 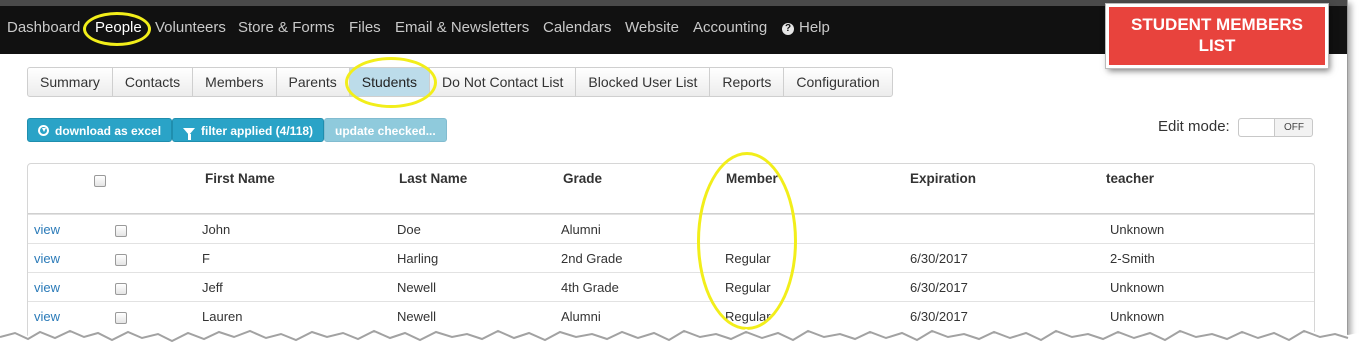 What do you see at coordinates (1132, 258) in the screenshot?
I see `cell-teacher: 2-Smith` at bounding box center [1132, 258].